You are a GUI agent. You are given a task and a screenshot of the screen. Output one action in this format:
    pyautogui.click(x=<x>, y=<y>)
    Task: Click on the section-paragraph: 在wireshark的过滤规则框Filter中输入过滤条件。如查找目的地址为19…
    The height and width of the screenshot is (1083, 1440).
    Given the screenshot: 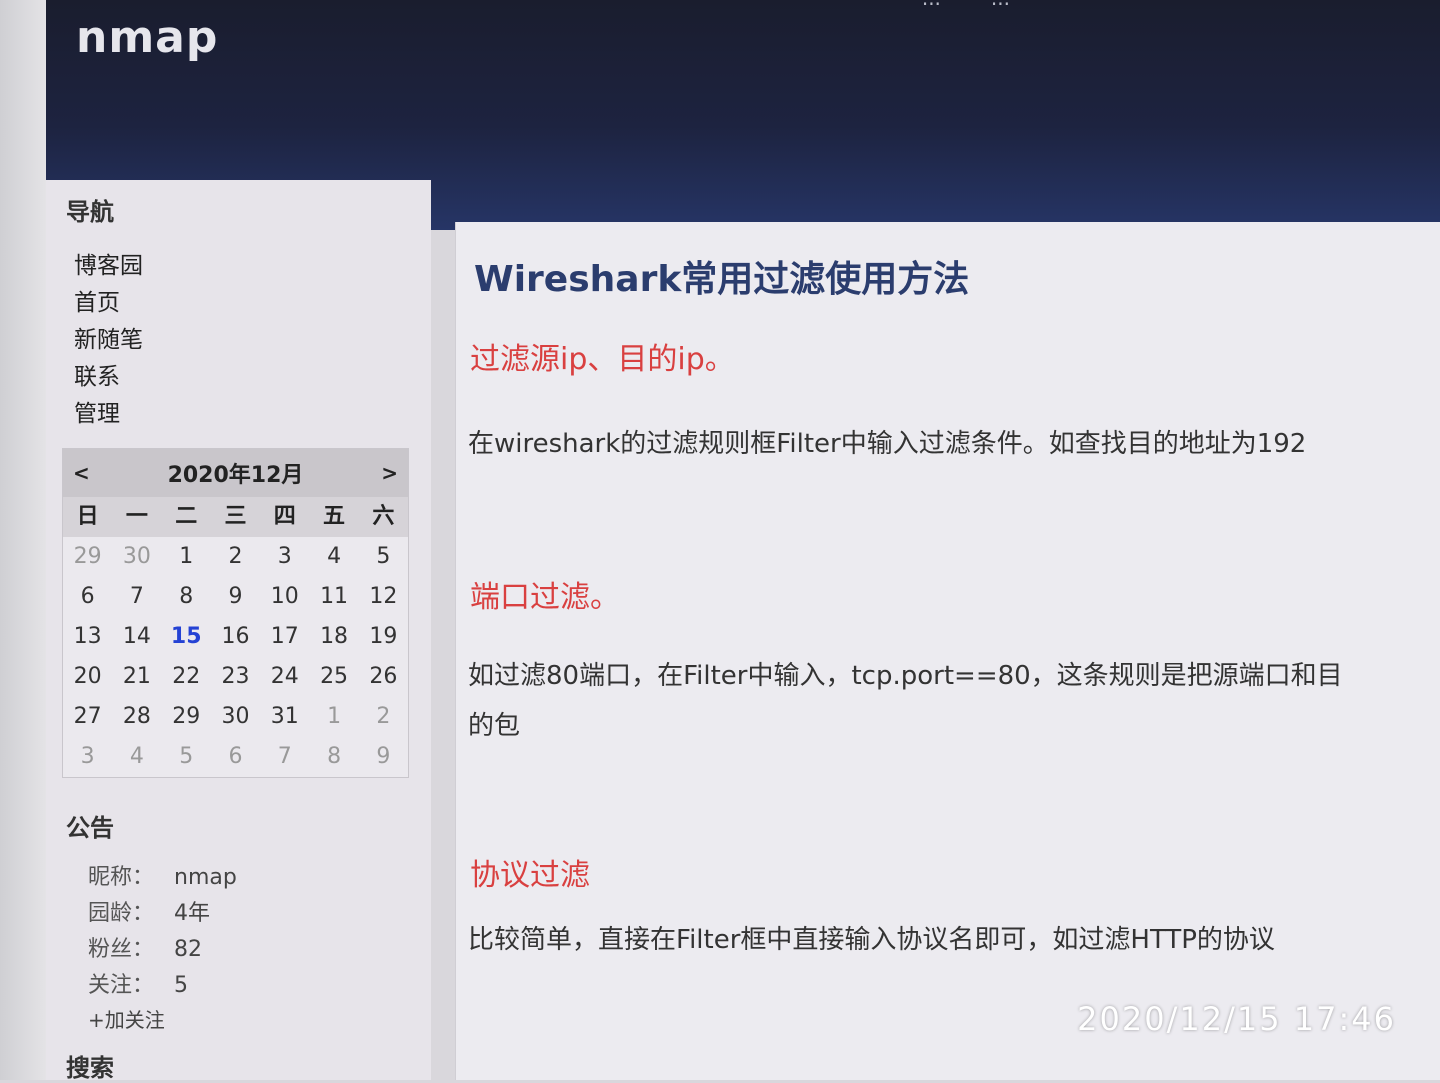 What is the action you would take?
    pyautogui.click(x=887, y=444)
    